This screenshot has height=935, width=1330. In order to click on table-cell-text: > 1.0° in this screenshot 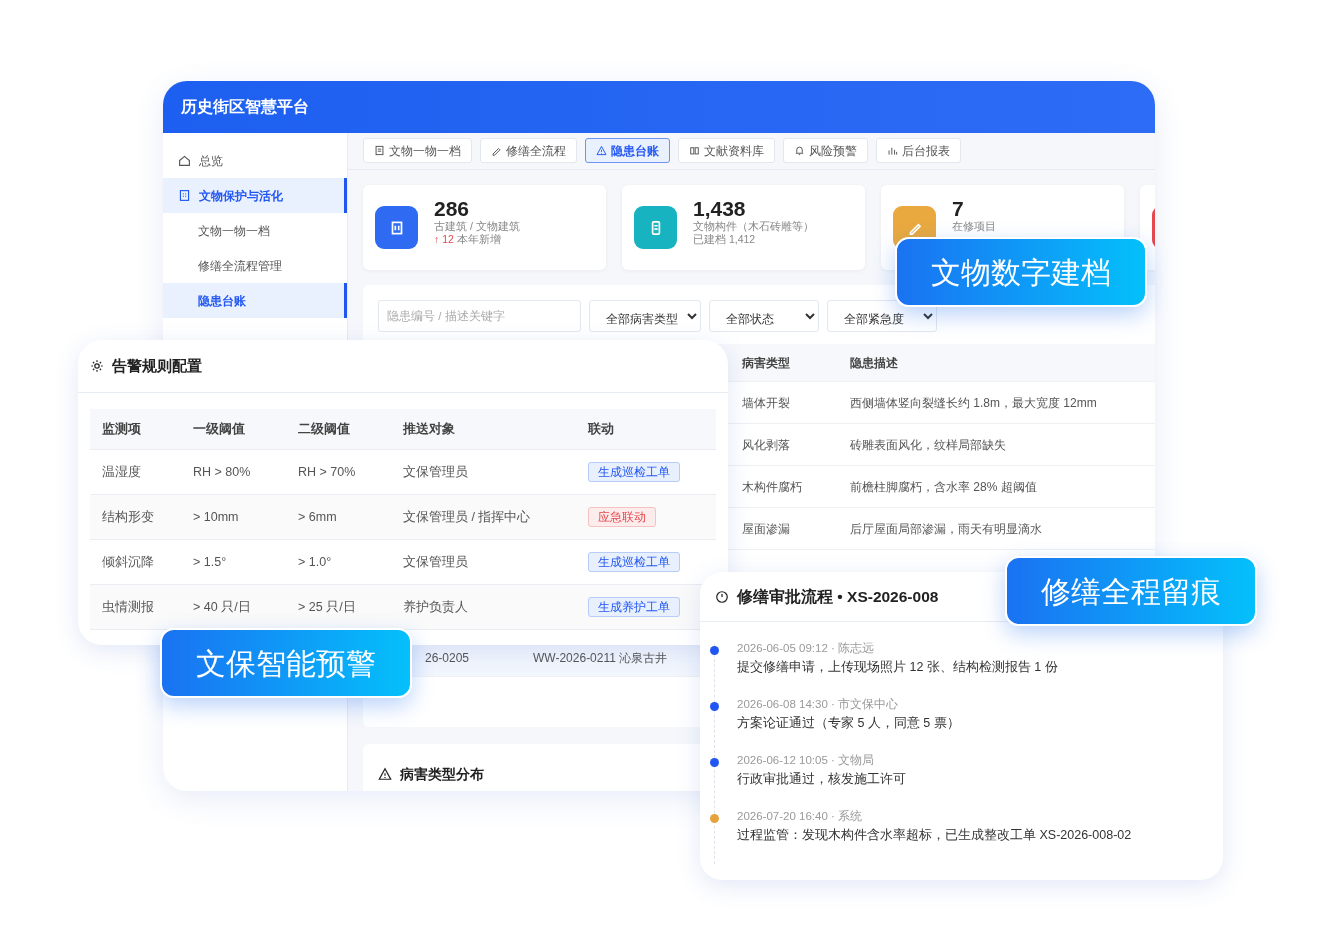, I will do `click(315, 562)`.